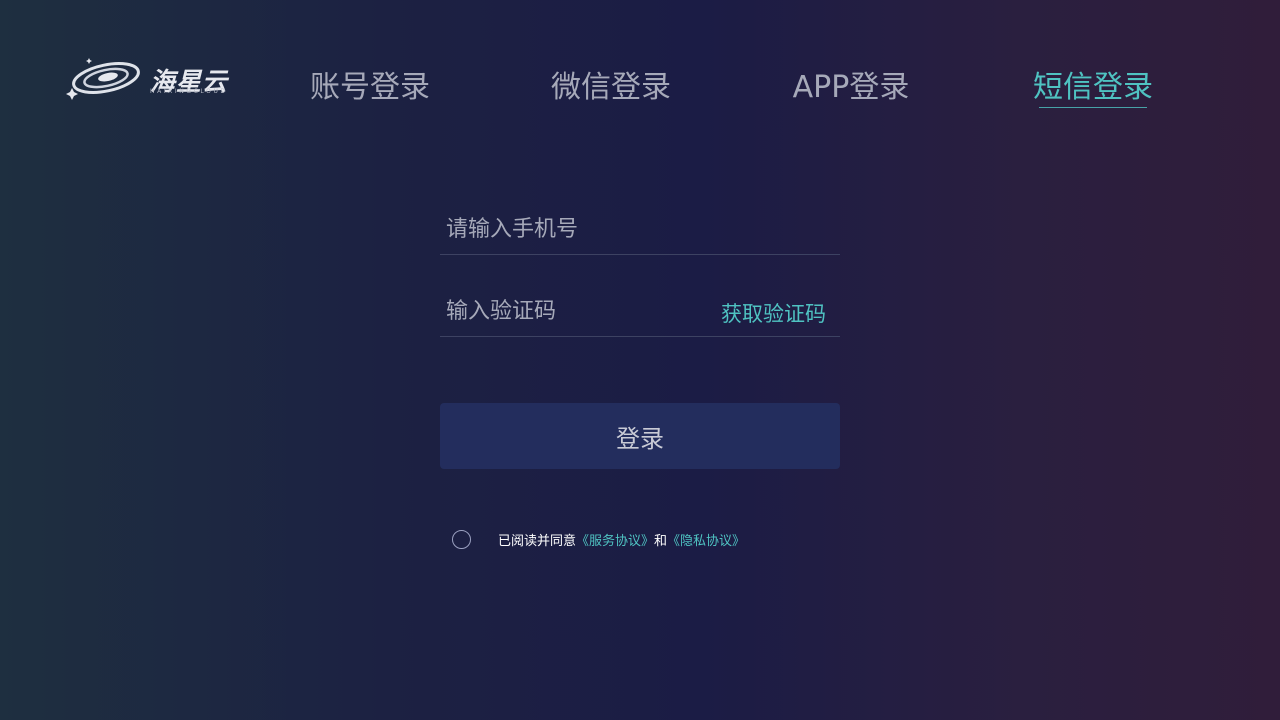  I want to click on agreement-and: 和, so click(661, 541).